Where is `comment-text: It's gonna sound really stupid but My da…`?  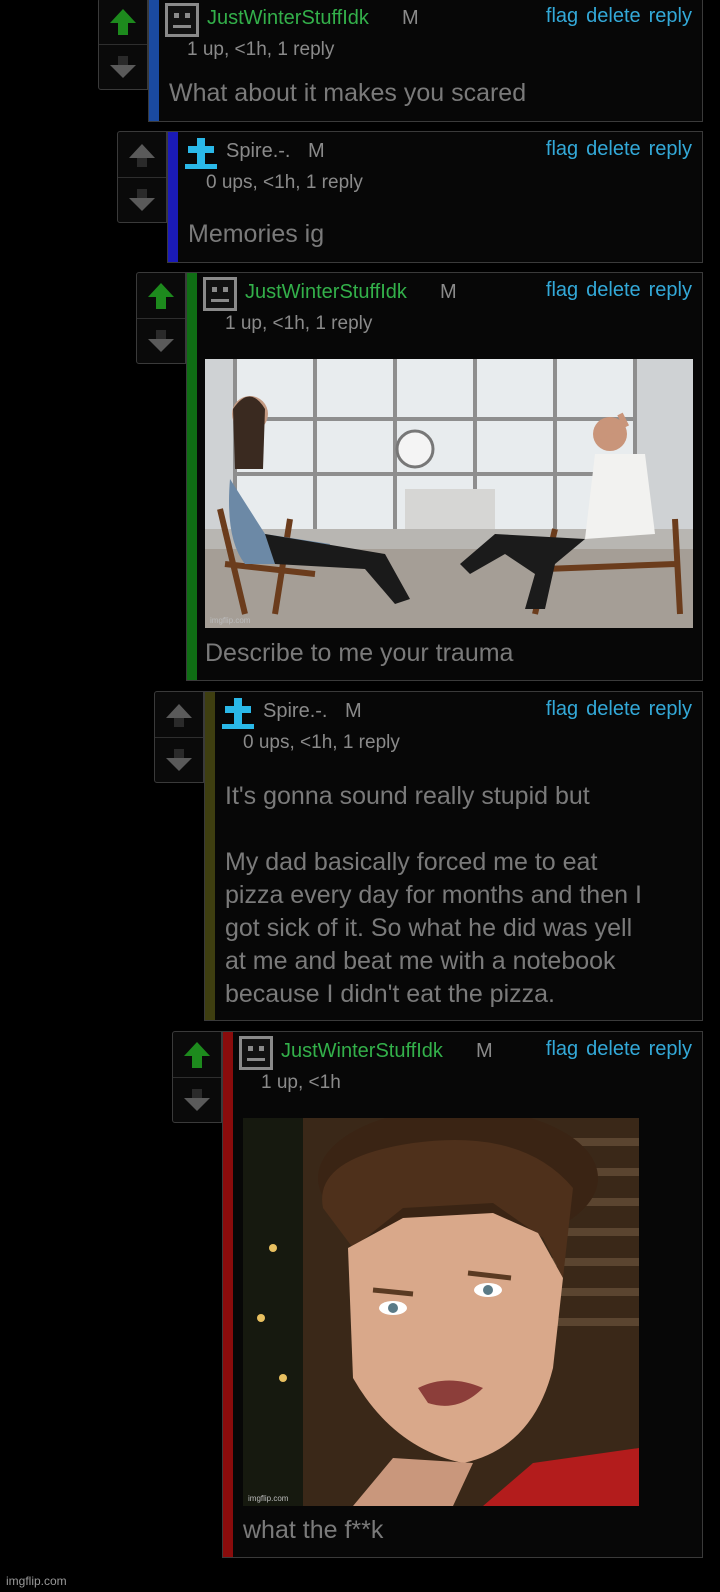 comment-text: It's gonna sound really stupid but My da… is located at coordinates (433, 895).